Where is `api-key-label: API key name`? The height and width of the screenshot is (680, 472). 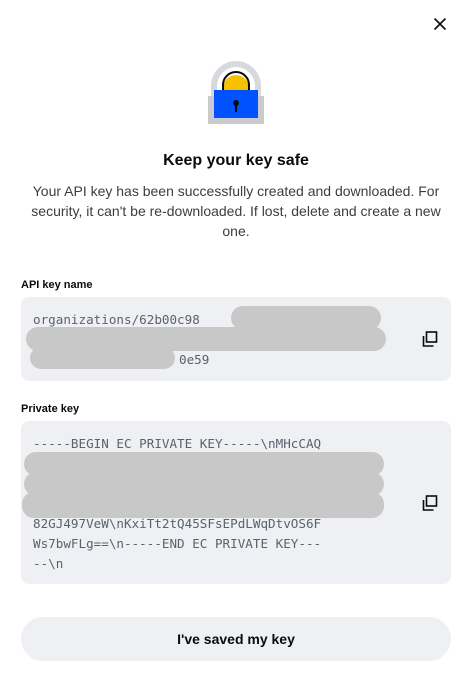 api-key-label: API key name is located at coordinates (57, 285).